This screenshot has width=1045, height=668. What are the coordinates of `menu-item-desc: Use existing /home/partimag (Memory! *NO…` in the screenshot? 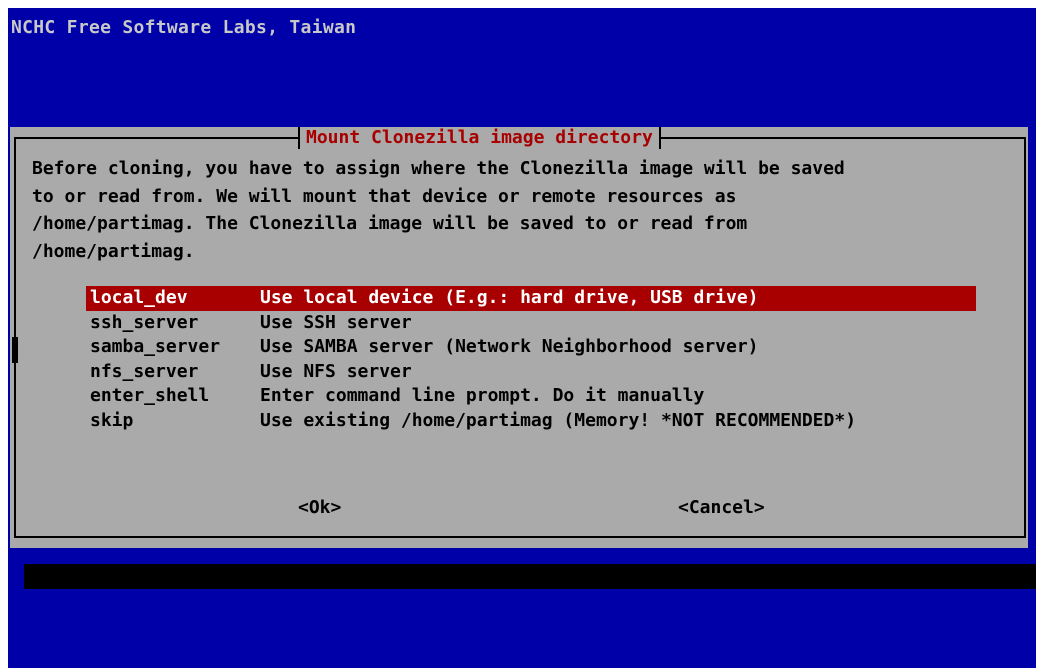 It's located at (558, 420).